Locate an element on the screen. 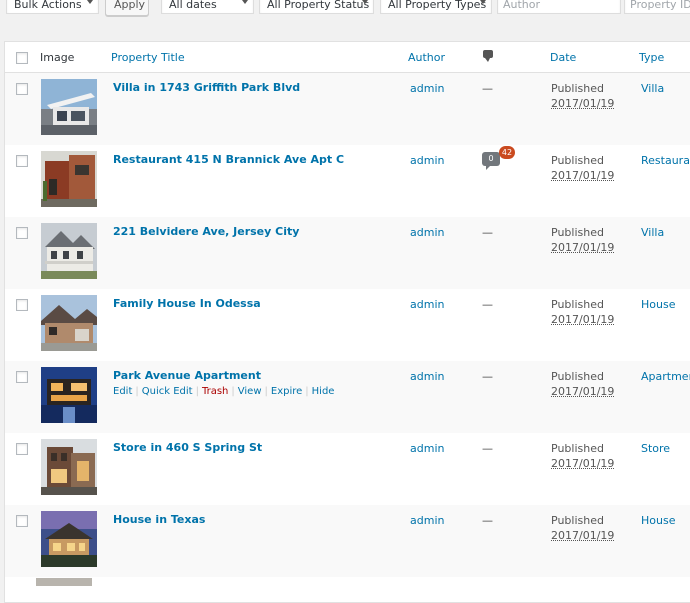 The height and width of the screenshot is (603, 690). select-all-checkbox is located at coordinates (22, 58).